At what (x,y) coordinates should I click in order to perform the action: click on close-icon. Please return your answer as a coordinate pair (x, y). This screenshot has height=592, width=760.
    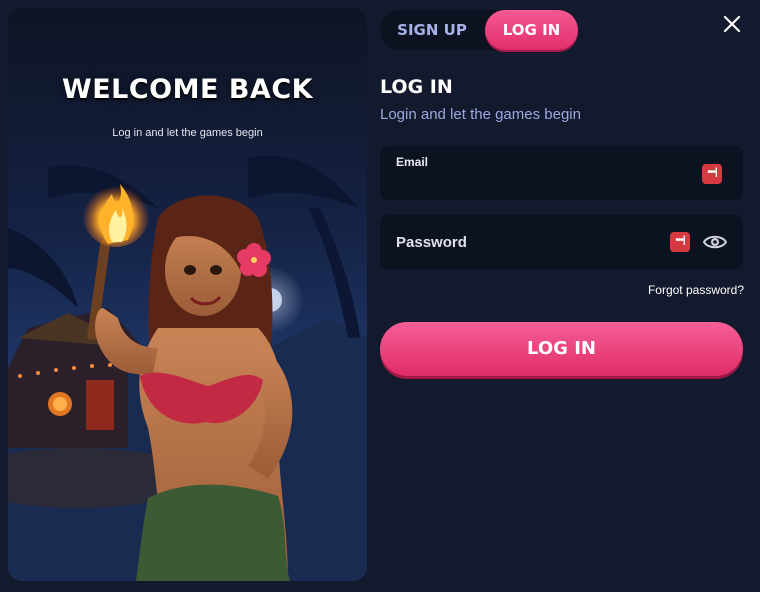
    Looking at the image, I should click on (732, 24).